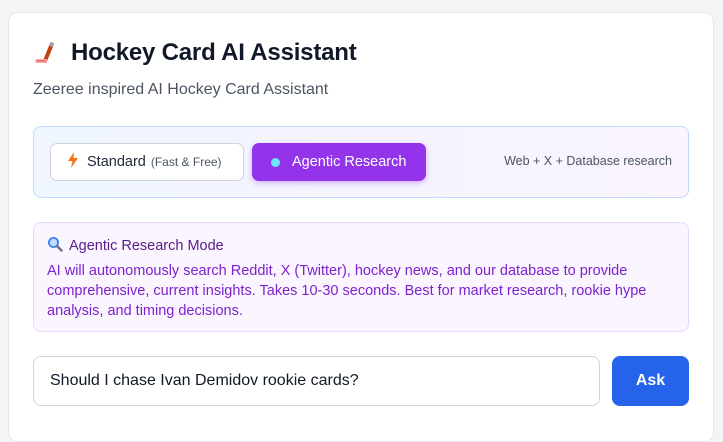 This screenshot has width=723, height=442. What do you see at coordinates (275, 162) in the screenshot?
I see `dot-icon` at bounding box center [275, 162].